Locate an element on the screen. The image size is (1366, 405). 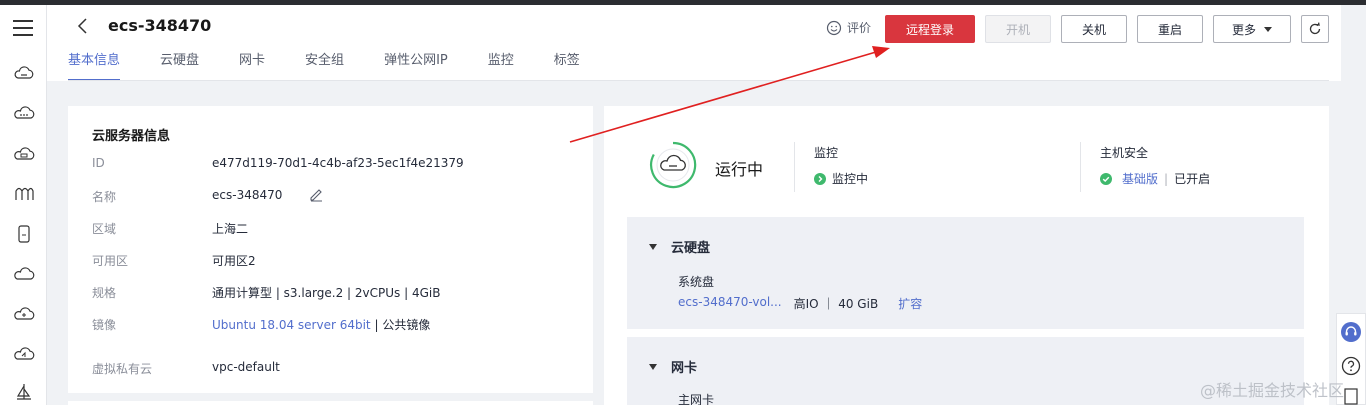
host-security-title: 主机安全 is located at coordinates (1124, 153).